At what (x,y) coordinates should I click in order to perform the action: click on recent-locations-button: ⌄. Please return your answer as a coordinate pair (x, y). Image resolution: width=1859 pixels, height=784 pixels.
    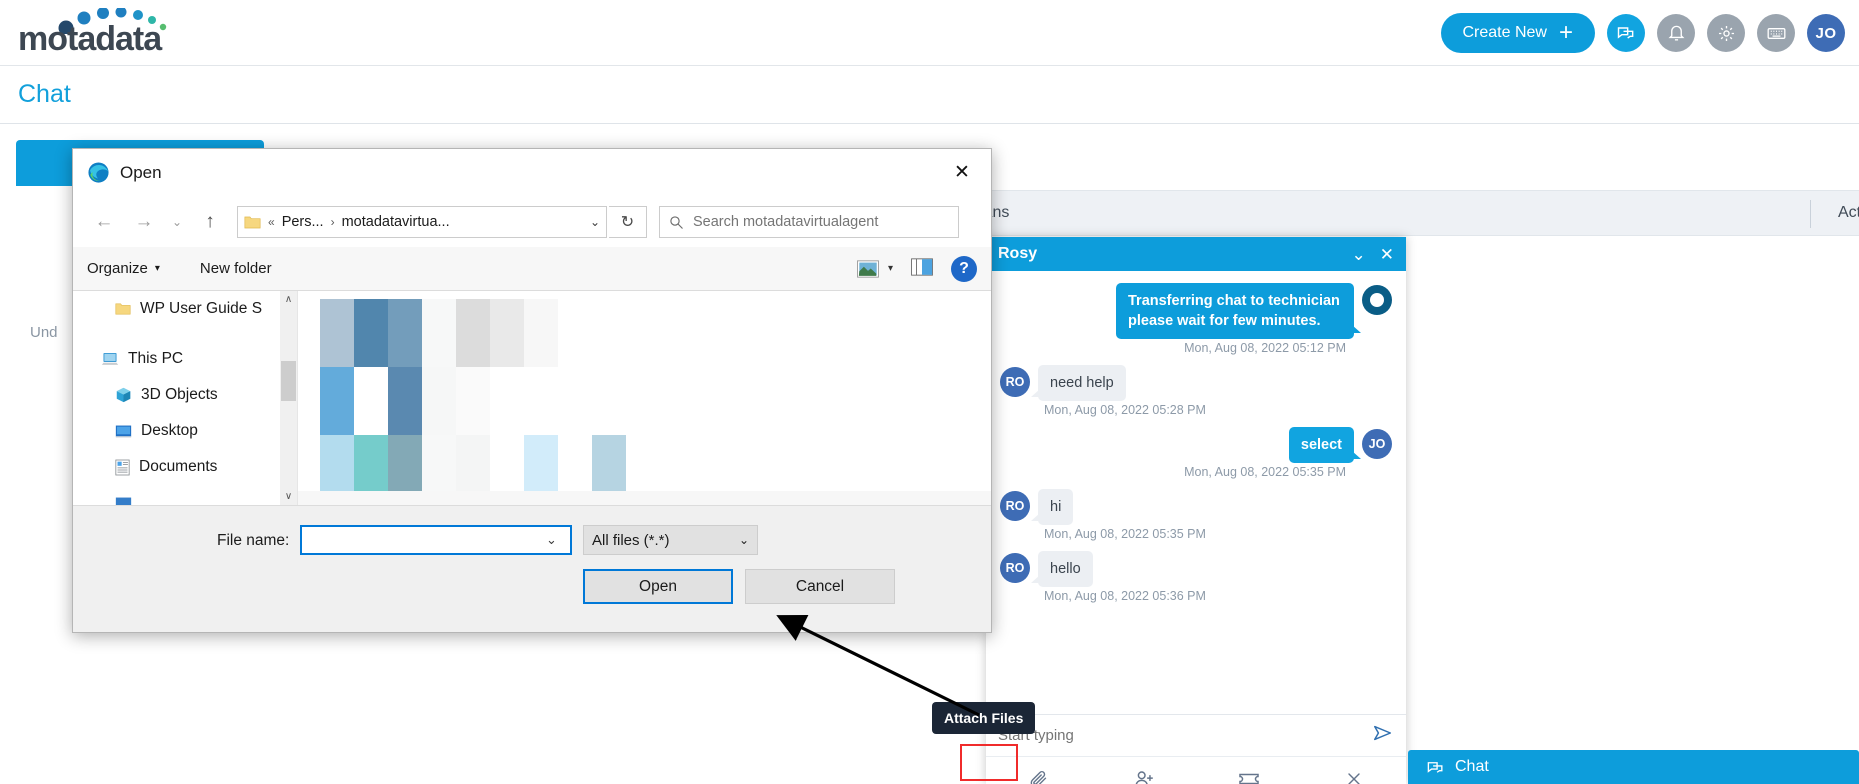
    Looking at the image, I should click on (177, 222).